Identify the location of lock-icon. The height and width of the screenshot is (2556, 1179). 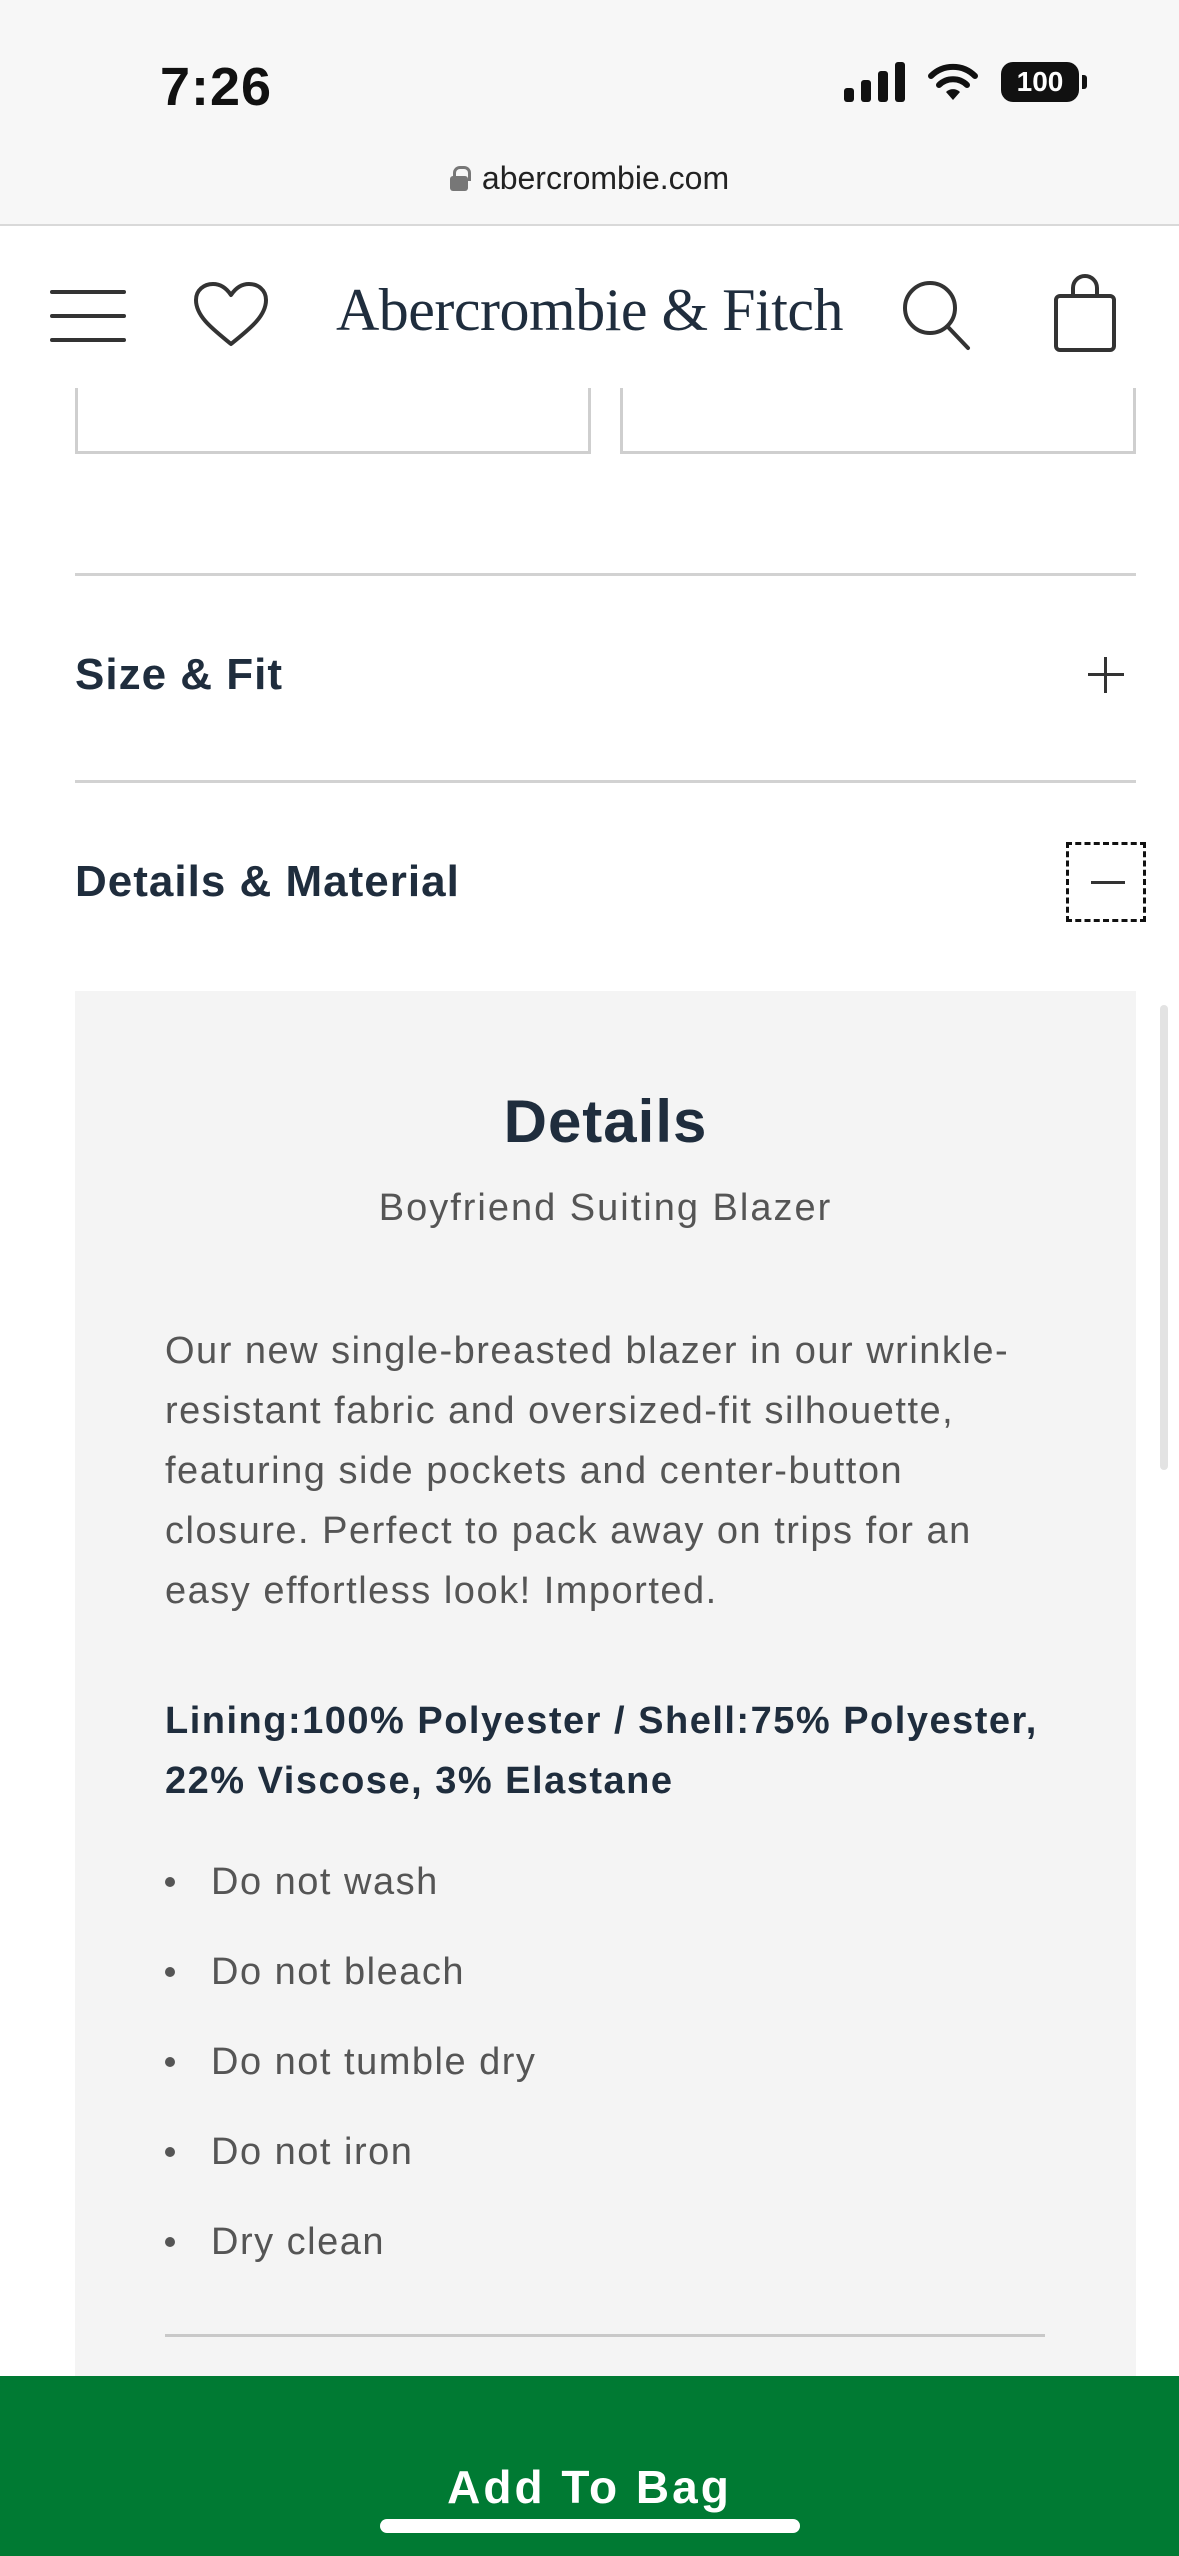
(460, 178).